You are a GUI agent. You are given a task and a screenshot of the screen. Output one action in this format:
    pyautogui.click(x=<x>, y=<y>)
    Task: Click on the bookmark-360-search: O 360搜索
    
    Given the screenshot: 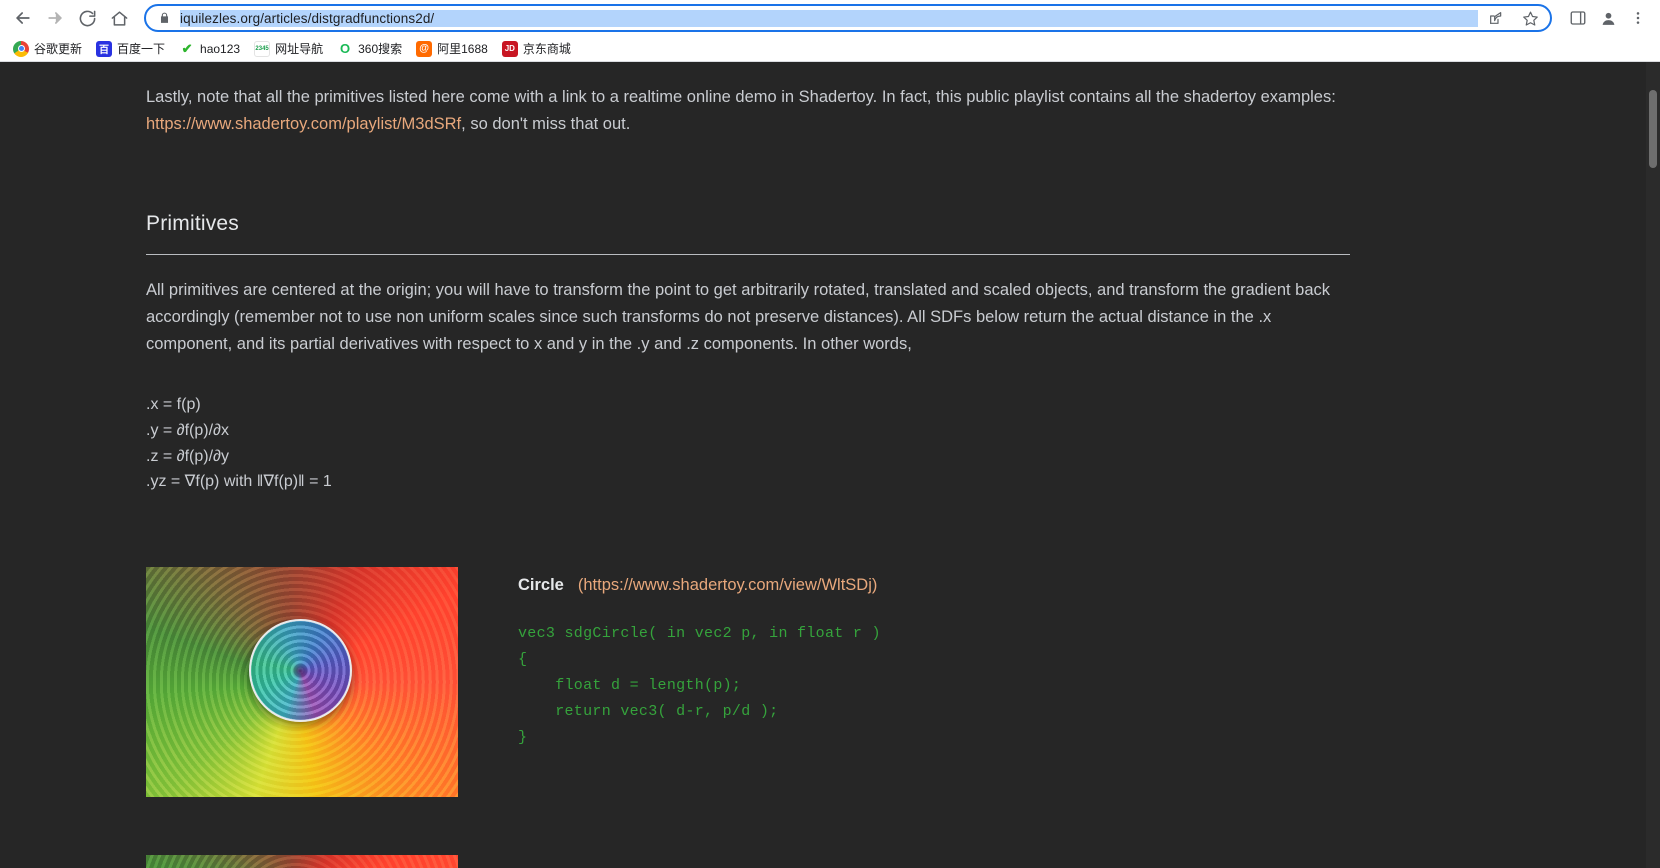 What is the action you would take?
    pyautogui.click(x=369, y=48)
    